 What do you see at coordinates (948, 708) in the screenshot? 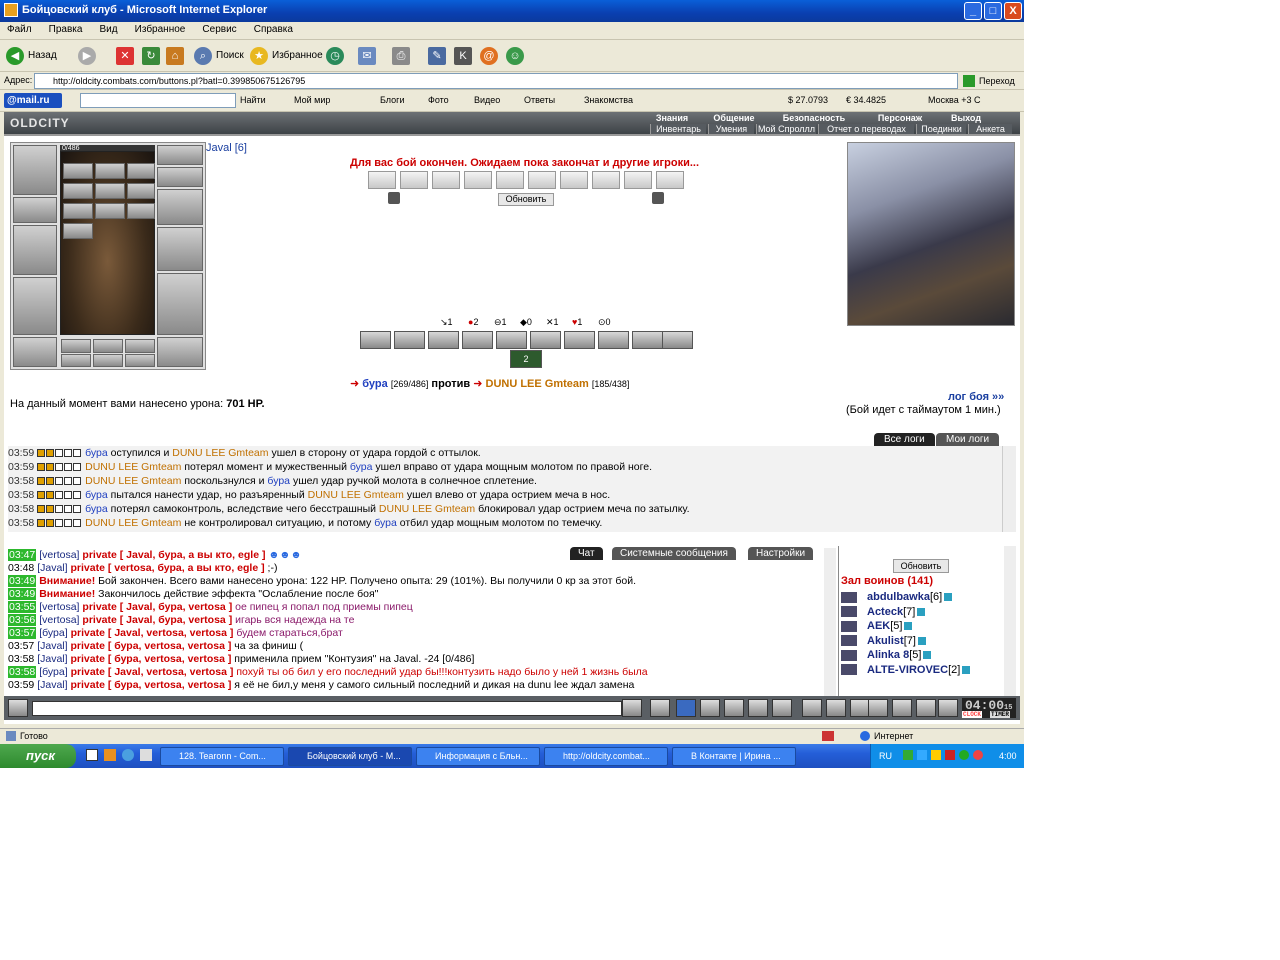
I see `lock-icon` at bounding box center [948, 708].